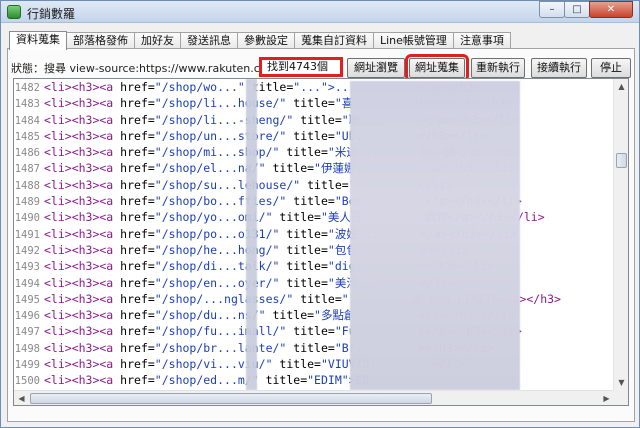 This screenshot has width=640, height=428. What do you see at coordinates (220, 135) in the screenshot?
I see `code-line-val: "/shop/un...store/"` at bounding box center [220, 135].